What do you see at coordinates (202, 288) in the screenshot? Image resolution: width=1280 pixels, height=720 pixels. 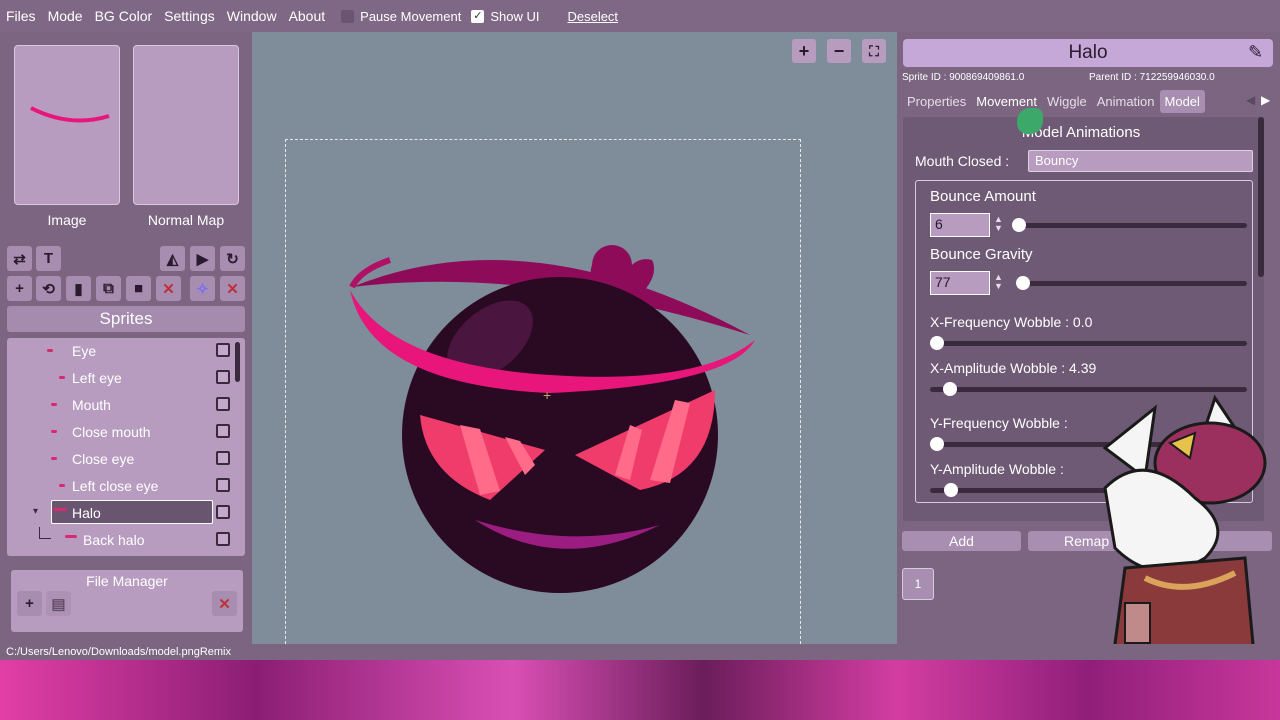 I see `sparkle-icon: ✧` at bounding box center [202, 288].